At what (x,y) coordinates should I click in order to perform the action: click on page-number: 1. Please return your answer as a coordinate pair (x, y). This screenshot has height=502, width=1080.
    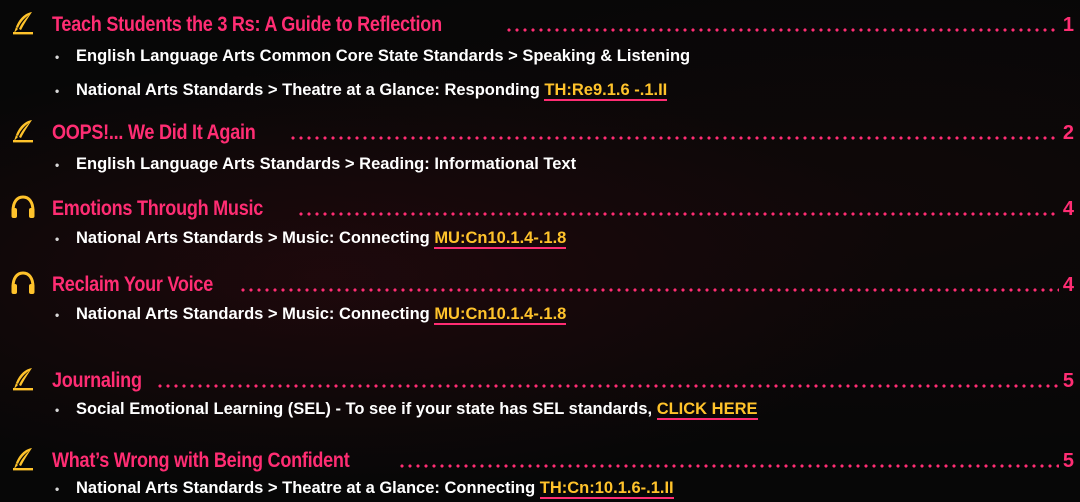
    Looking at the image, I should click on (1068, 25).